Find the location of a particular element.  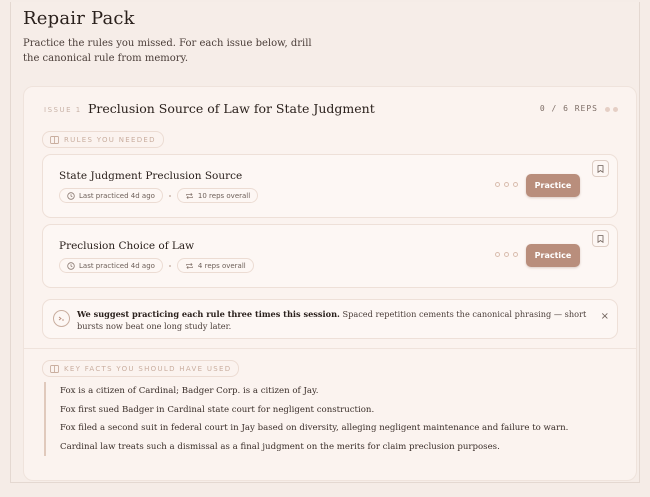

facts-section-chip: KEY FACTS YOU SHOULD HAVE USED is located at coordinates (141, 368).